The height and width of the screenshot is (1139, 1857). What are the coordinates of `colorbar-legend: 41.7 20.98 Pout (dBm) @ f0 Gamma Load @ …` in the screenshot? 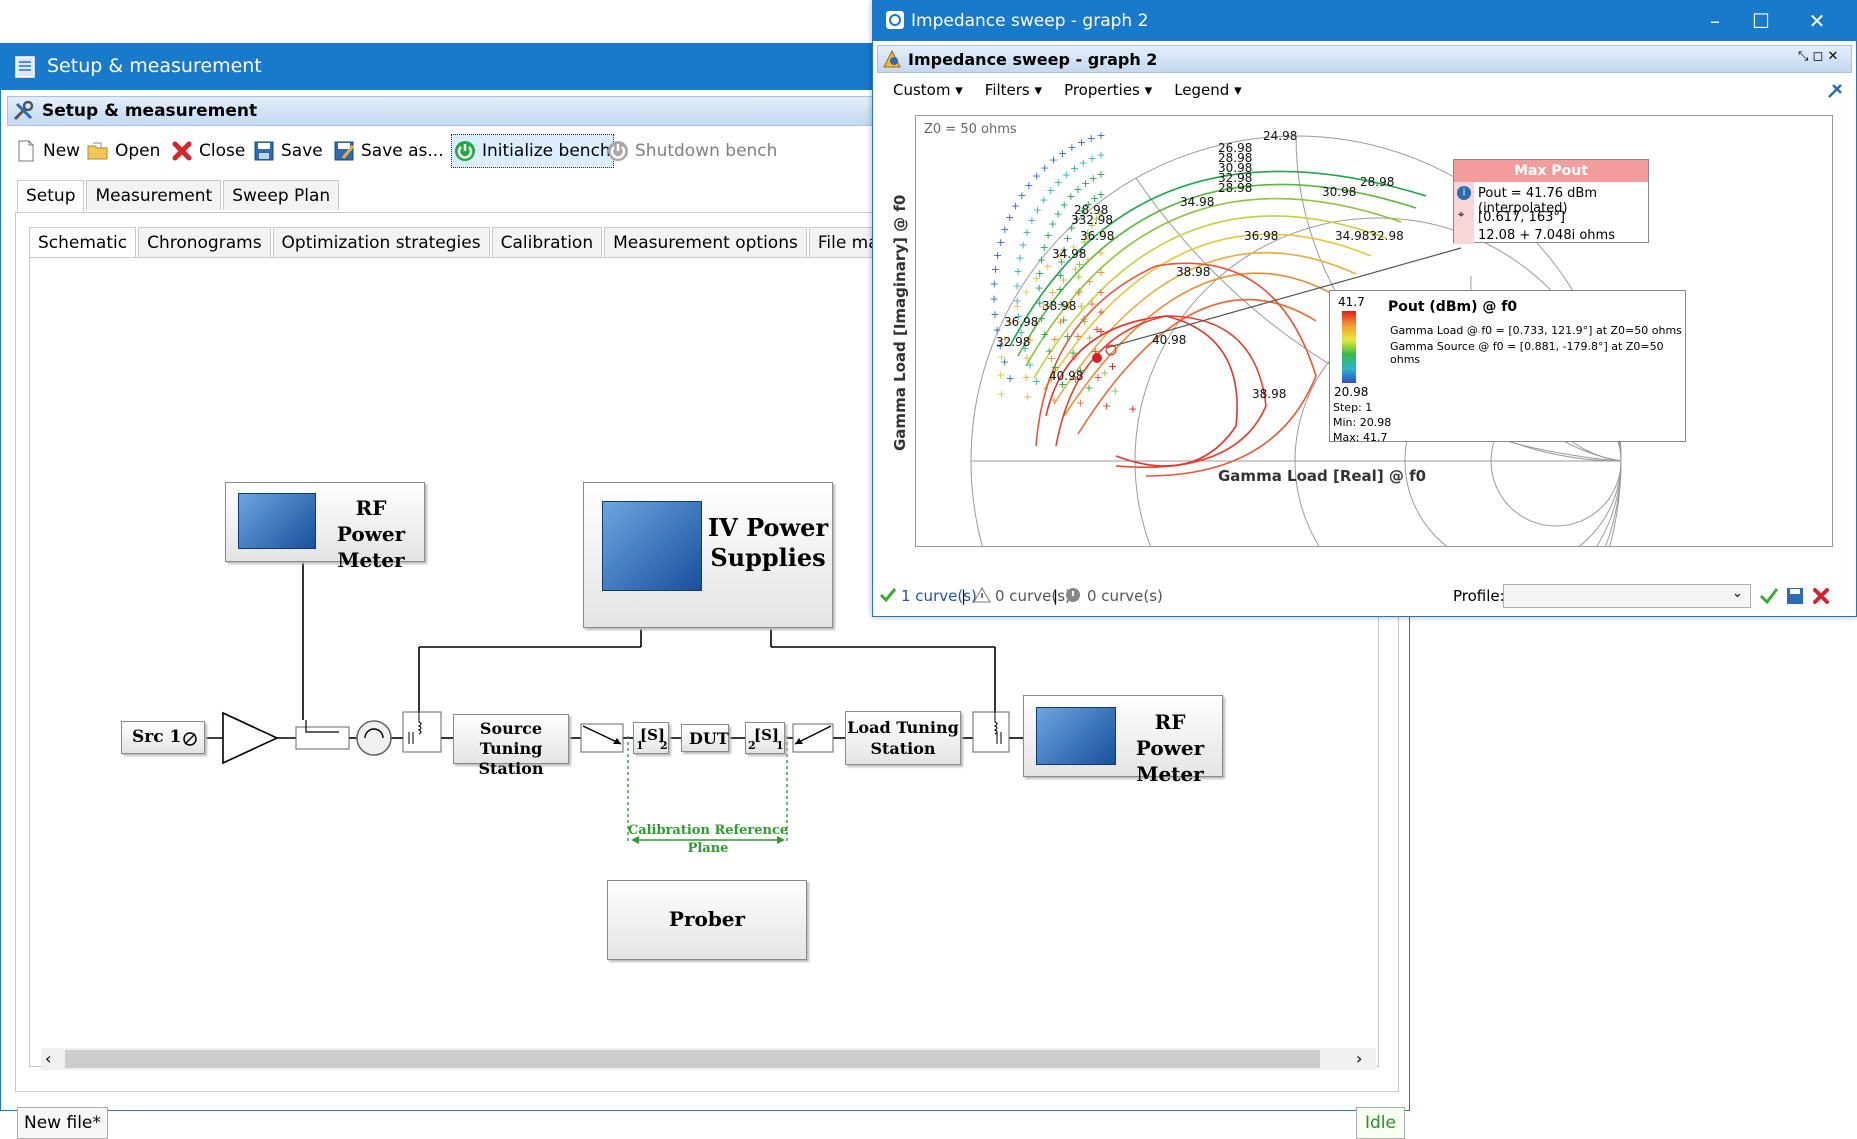 It's located at (1507, 367).